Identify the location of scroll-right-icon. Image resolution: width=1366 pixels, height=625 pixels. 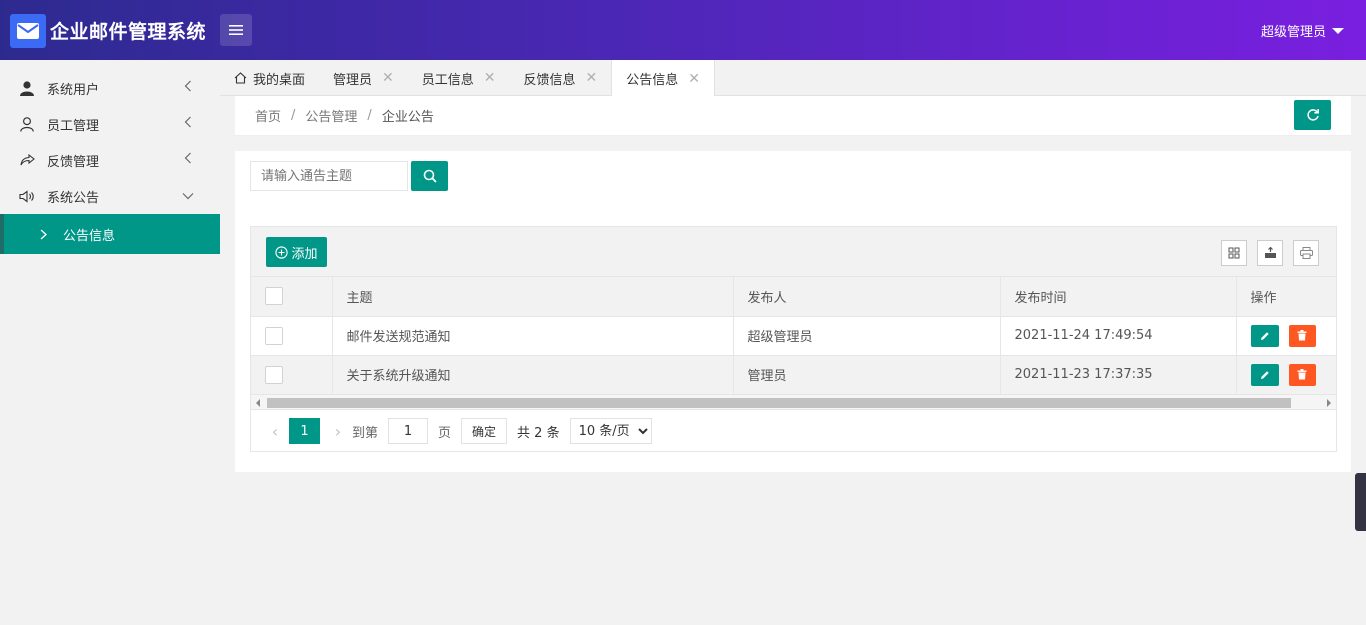
(1329, 403).